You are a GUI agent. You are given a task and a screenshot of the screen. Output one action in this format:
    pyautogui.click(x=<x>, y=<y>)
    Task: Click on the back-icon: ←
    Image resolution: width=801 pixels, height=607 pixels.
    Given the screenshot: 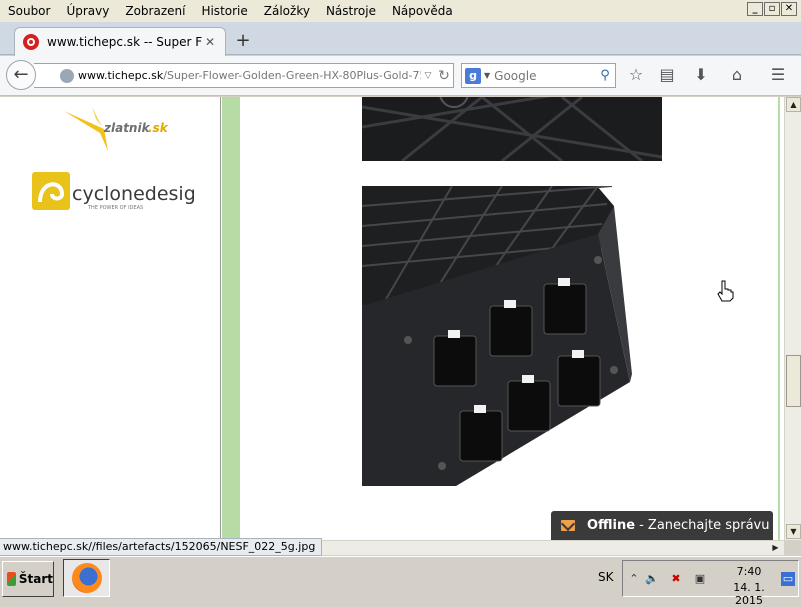 What is the action you would take?
    pyautogui.click(x=21, y=74)
    